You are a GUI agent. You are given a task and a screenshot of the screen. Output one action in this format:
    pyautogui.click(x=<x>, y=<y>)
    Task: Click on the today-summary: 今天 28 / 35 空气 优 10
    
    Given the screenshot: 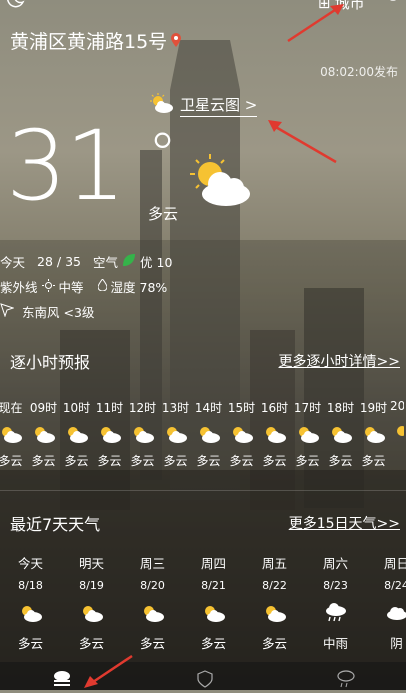 What is the action you would take?
    pyautogui.click(x=86, y=261)
    